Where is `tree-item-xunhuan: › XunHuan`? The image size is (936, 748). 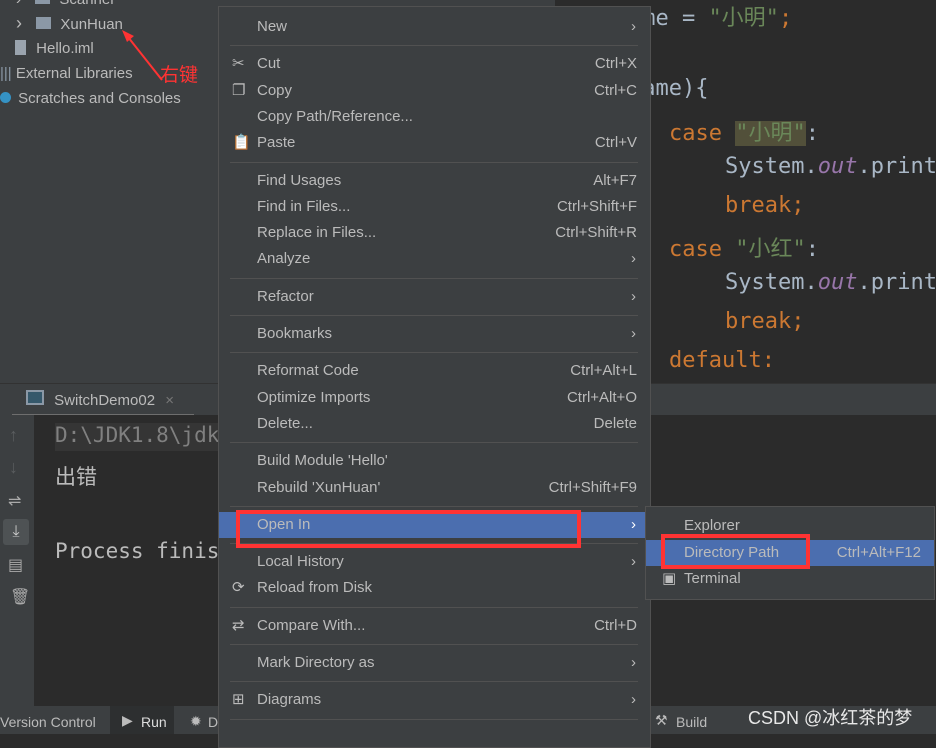
tree-item-xunhuan: › XunHuan is located at coordinates (69, 23).